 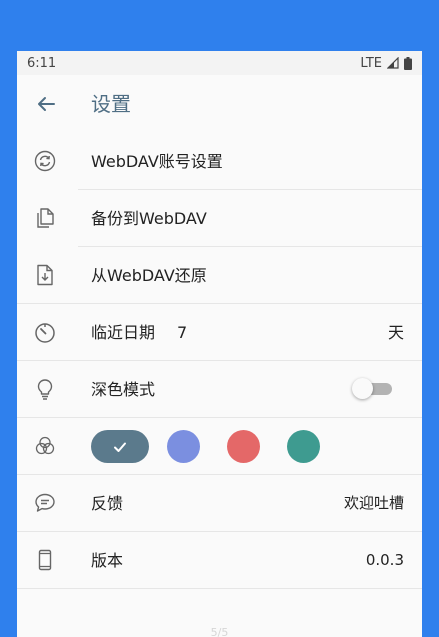 I want to click on setting-restore: 从WebDAV还原, so click(x=219, y=275).